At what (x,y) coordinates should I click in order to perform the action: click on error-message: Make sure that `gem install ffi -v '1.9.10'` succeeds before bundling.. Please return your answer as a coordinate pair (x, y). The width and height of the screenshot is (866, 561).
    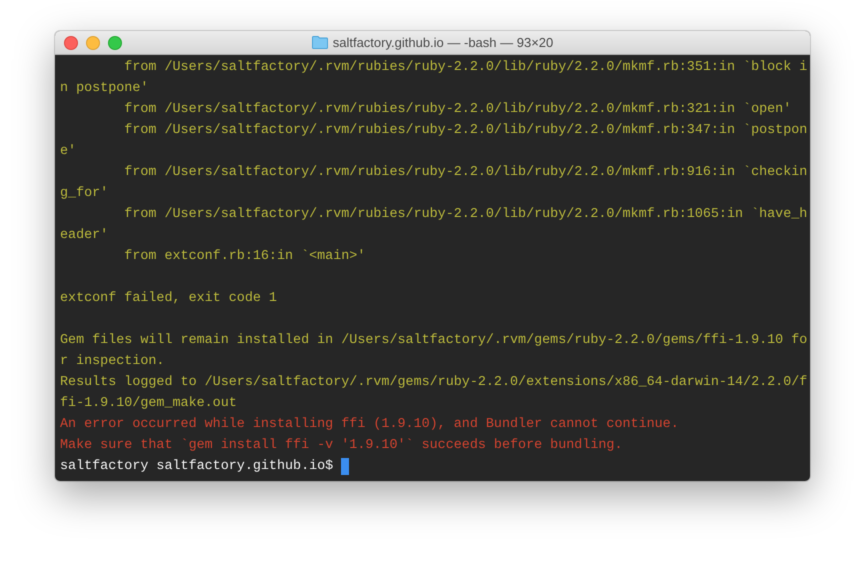
    Looking at the image, I should click on (341, 445).